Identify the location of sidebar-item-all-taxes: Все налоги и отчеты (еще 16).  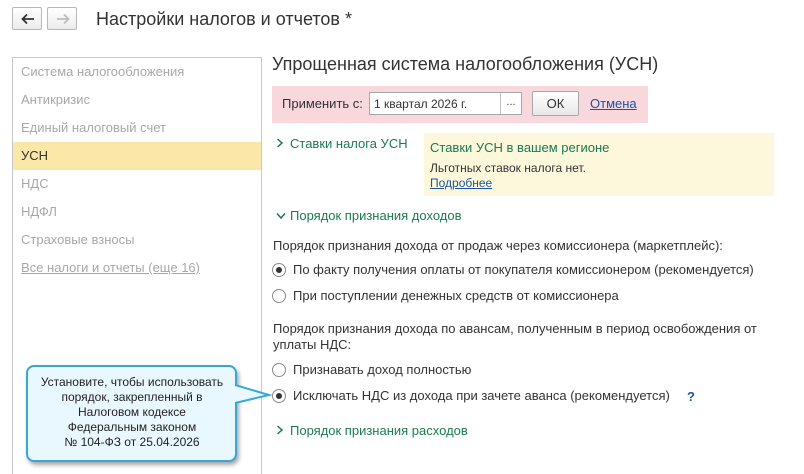
(137, 268).